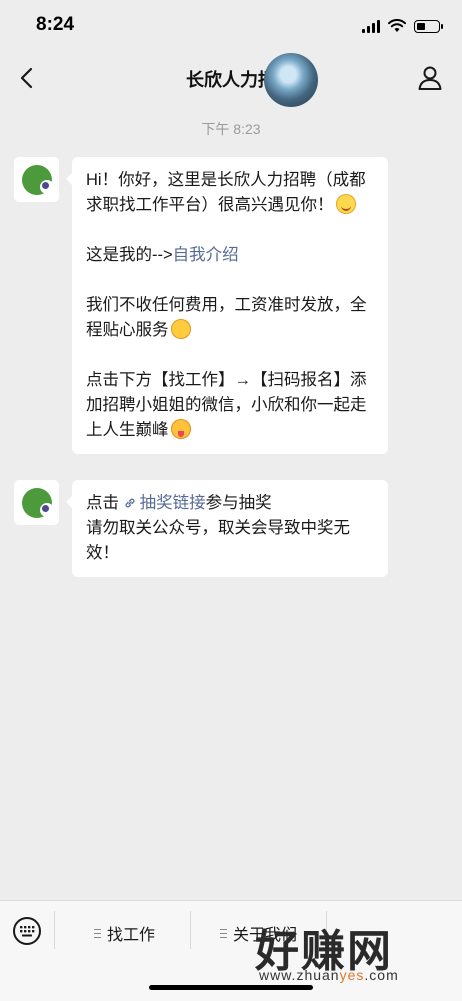  I want to click on message-paragraph: 点击, so click(102, 503).